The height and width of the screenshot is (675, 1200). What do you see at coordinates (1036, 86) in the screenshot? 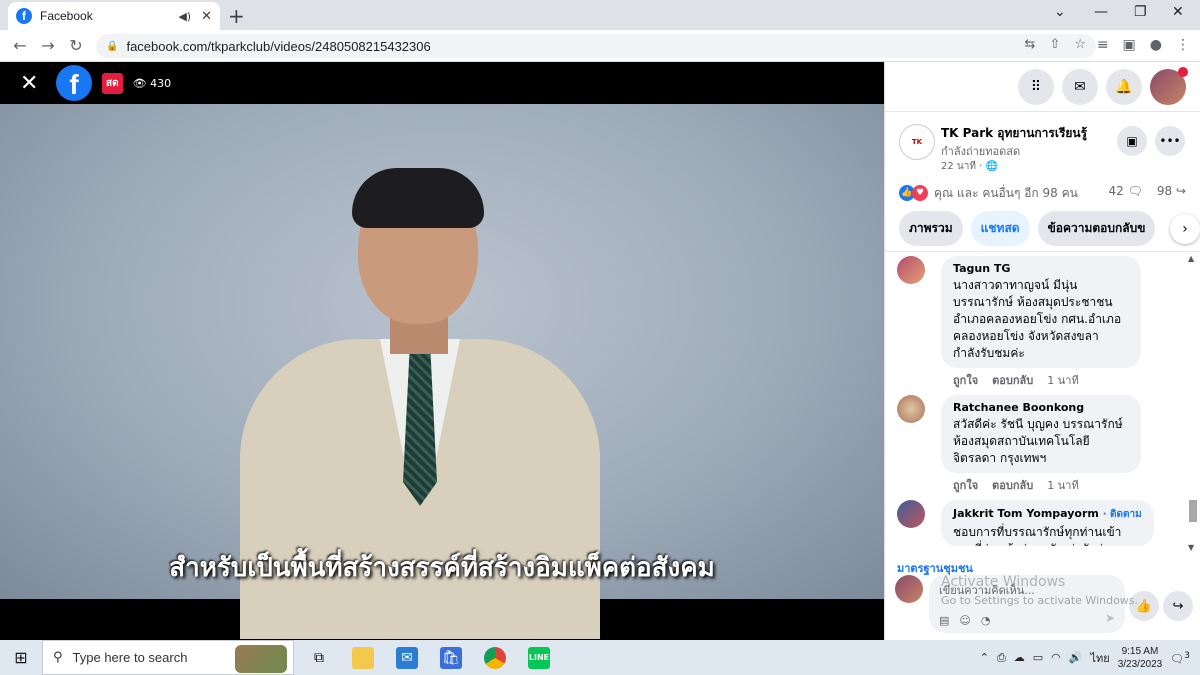
I see `menu-grid-icon: ⠿` at bounding box center [1036, 86].